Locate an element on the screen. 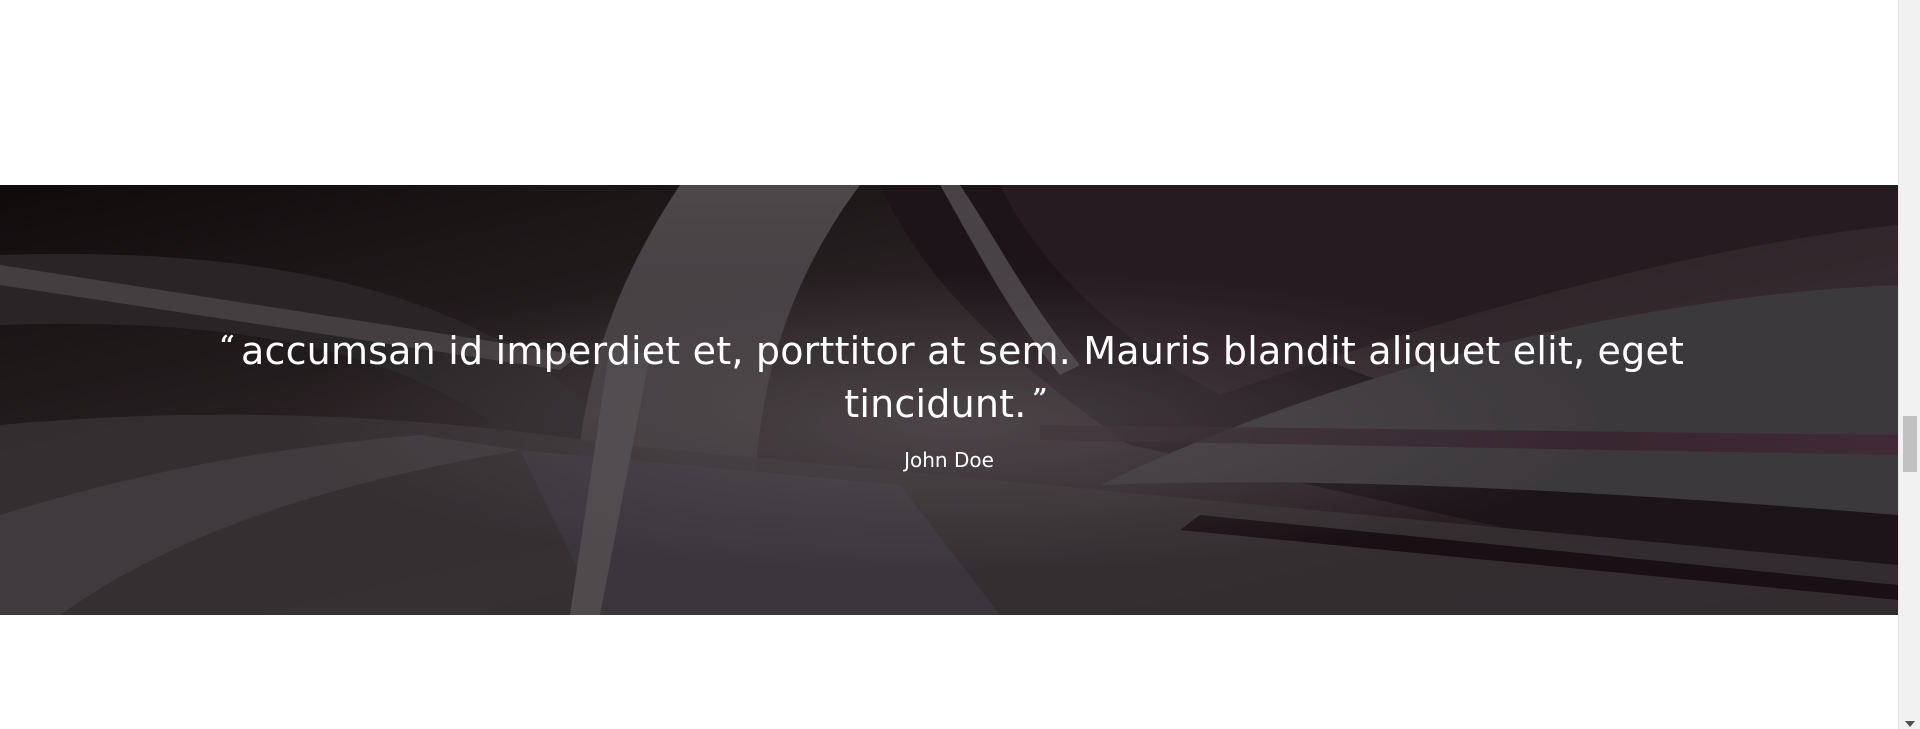 Image resolution: width=1920 pixels, height=729 pixels. testimonial-author: John Doe is located at coordinates (949, 460).